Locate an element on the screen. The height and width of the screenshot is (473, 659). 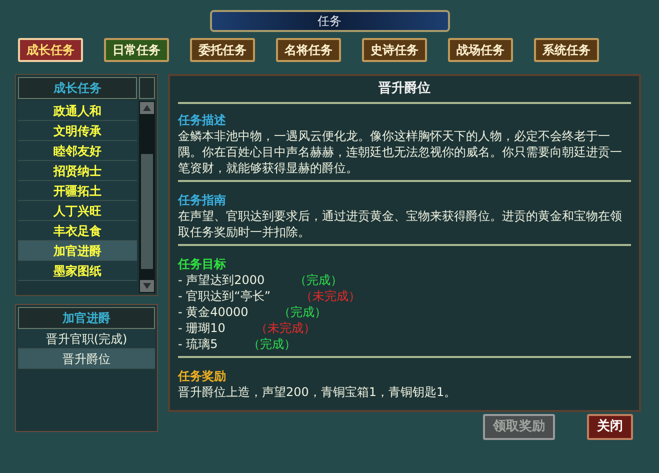
list-item: 晋升官职(完成) is located at coordinates (86, 339).